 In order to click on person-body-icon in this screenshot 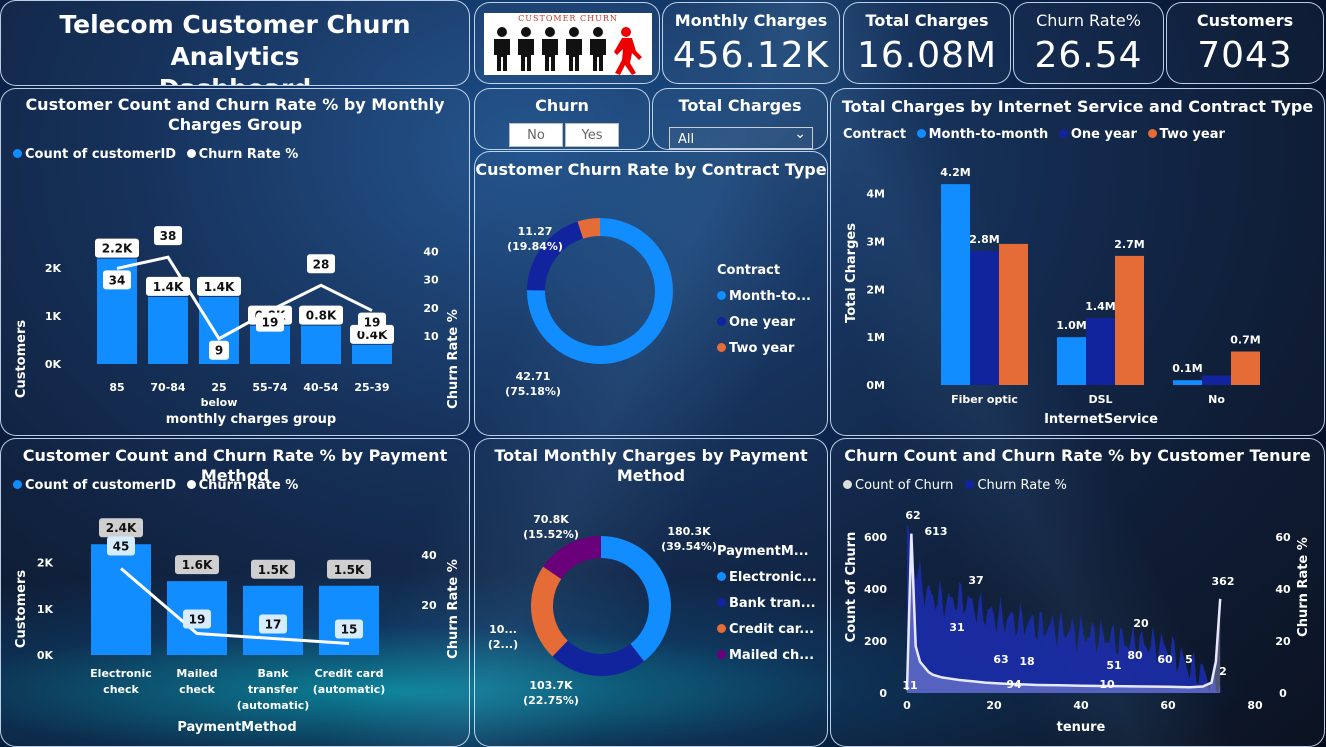, I will do `click(598, 55)`.